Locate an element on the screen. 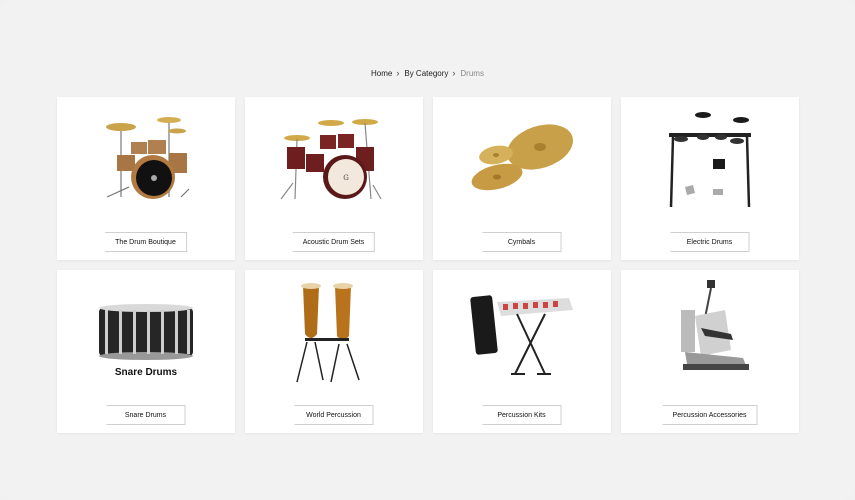 This screenshot has height=500, width=855. category-label: World Percussion is located at coordinates (334, 415).